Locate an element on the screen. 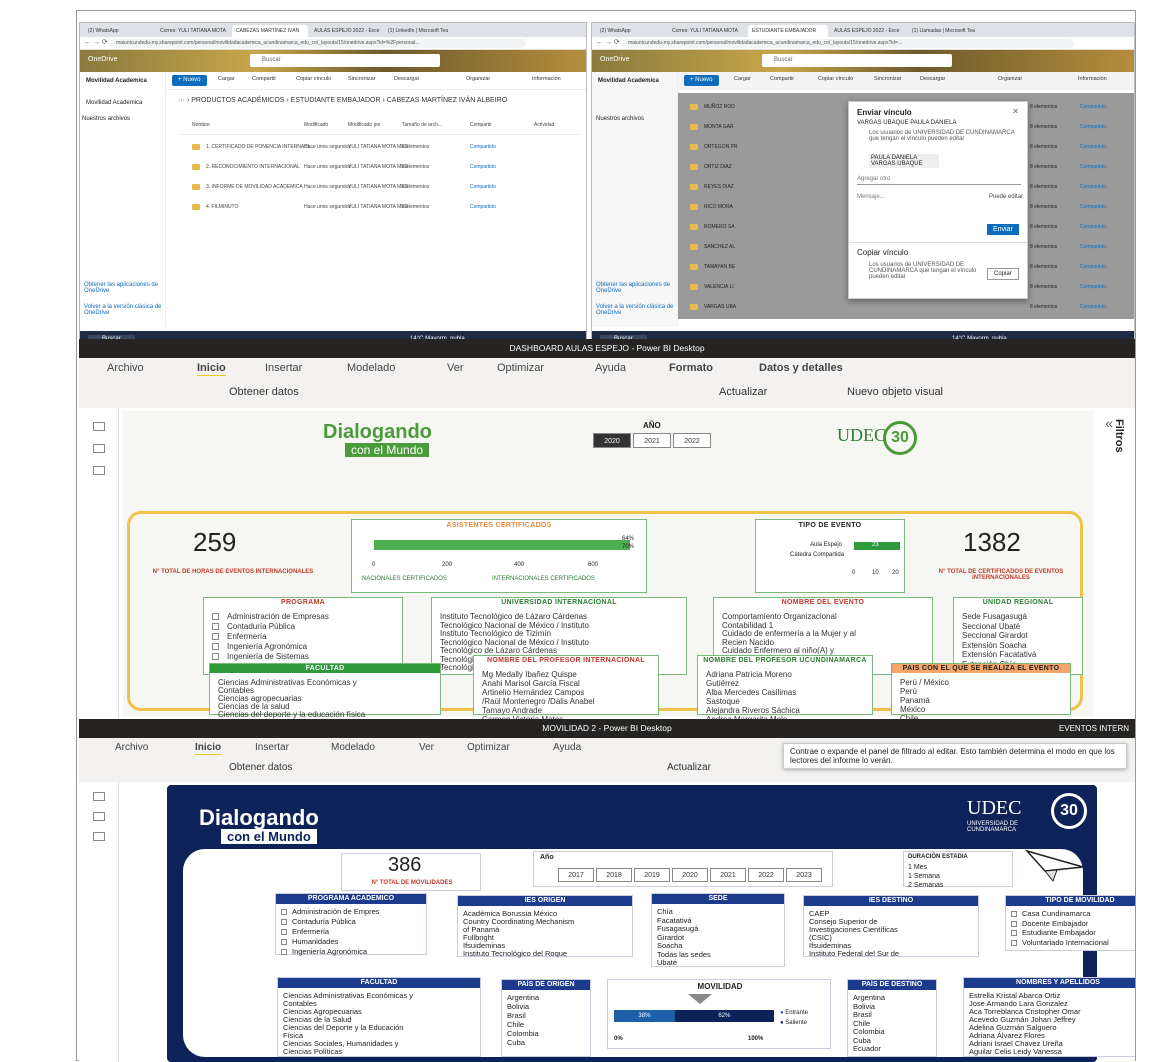 The height and width of the screenshot is (1062, 1176). list-item: Ecuador is located at coordinates (867, 1048).